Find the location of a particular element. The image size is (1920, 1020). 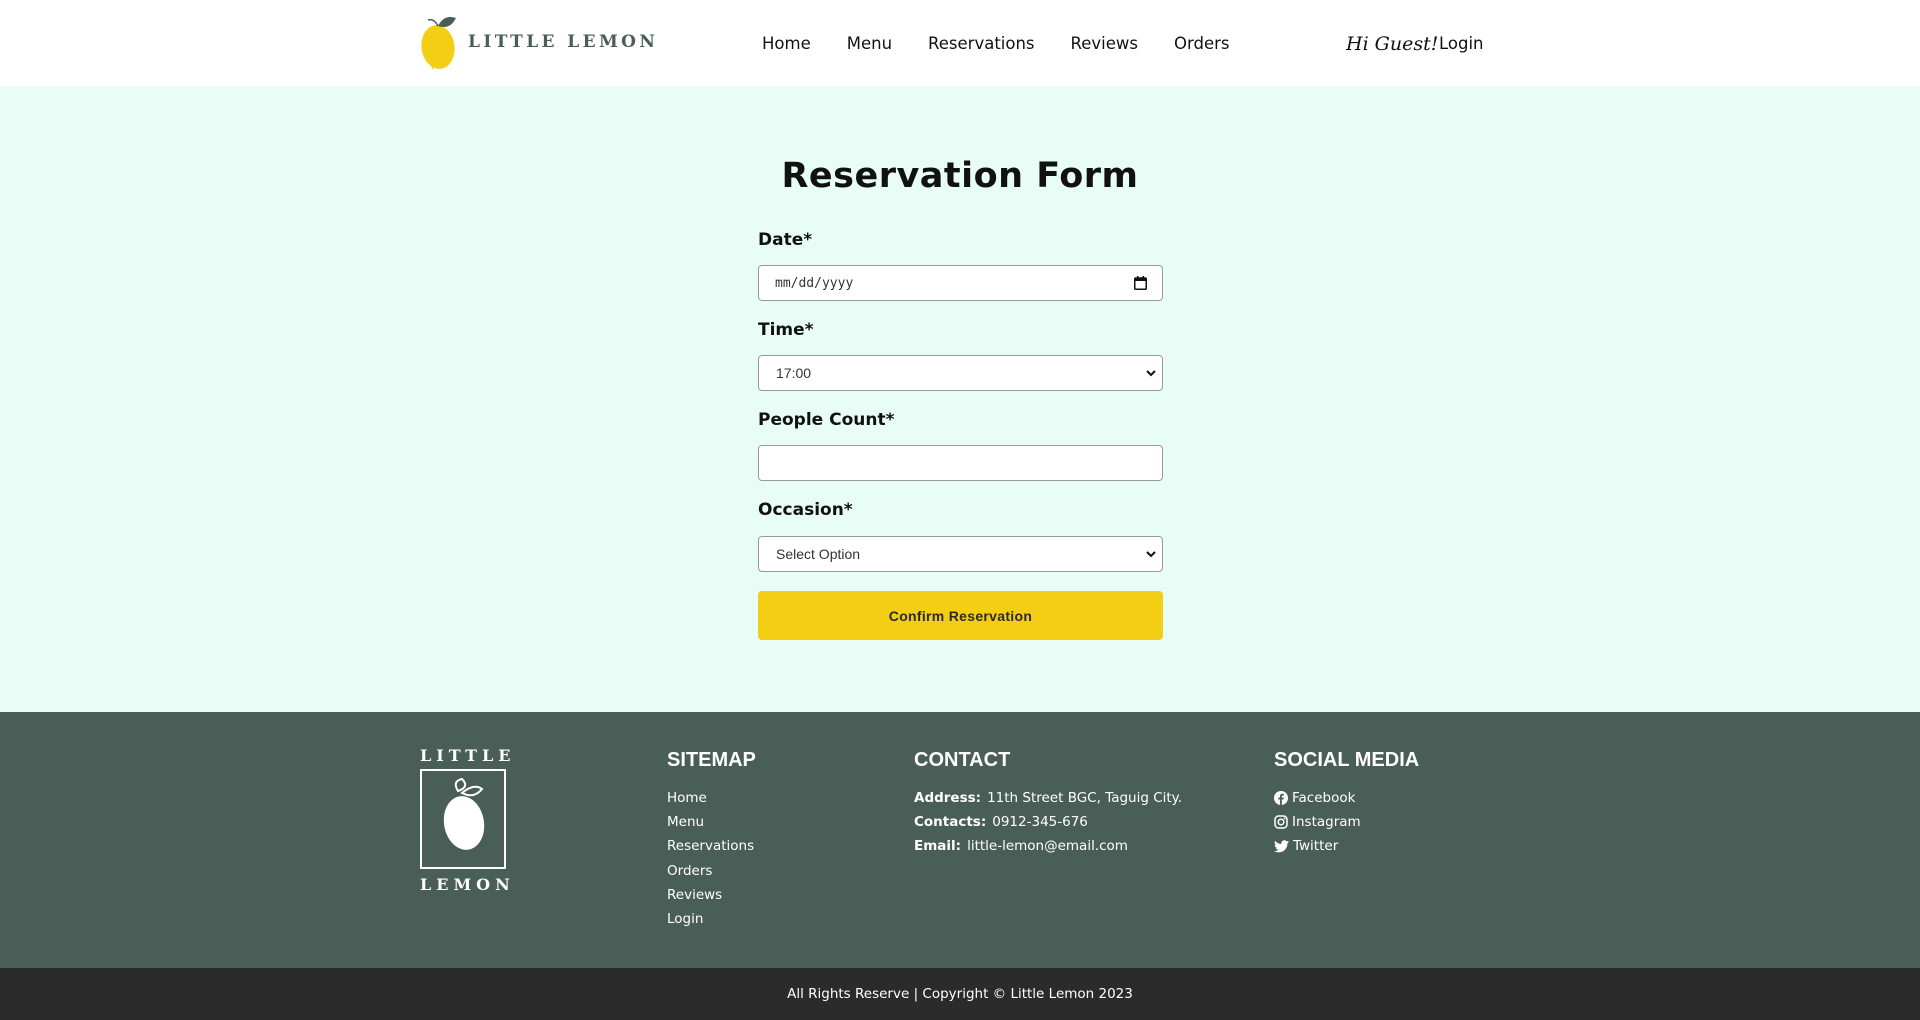

sitemap-title: SITEMAP is located at coordinates (711, 760).